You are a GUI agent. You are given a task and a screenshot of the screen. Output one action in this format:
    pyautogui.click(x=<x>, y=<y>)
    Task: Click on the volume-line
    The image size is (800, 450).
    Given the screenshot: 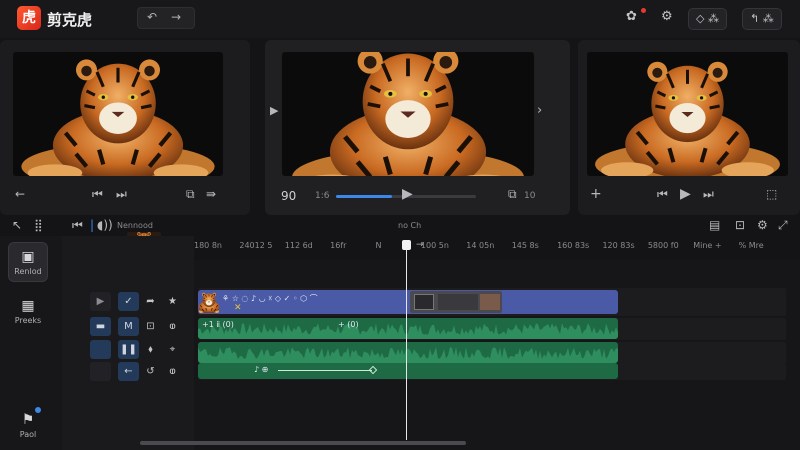 What is the action you would take?
    pyautogui.click(x=325, y=370)
    